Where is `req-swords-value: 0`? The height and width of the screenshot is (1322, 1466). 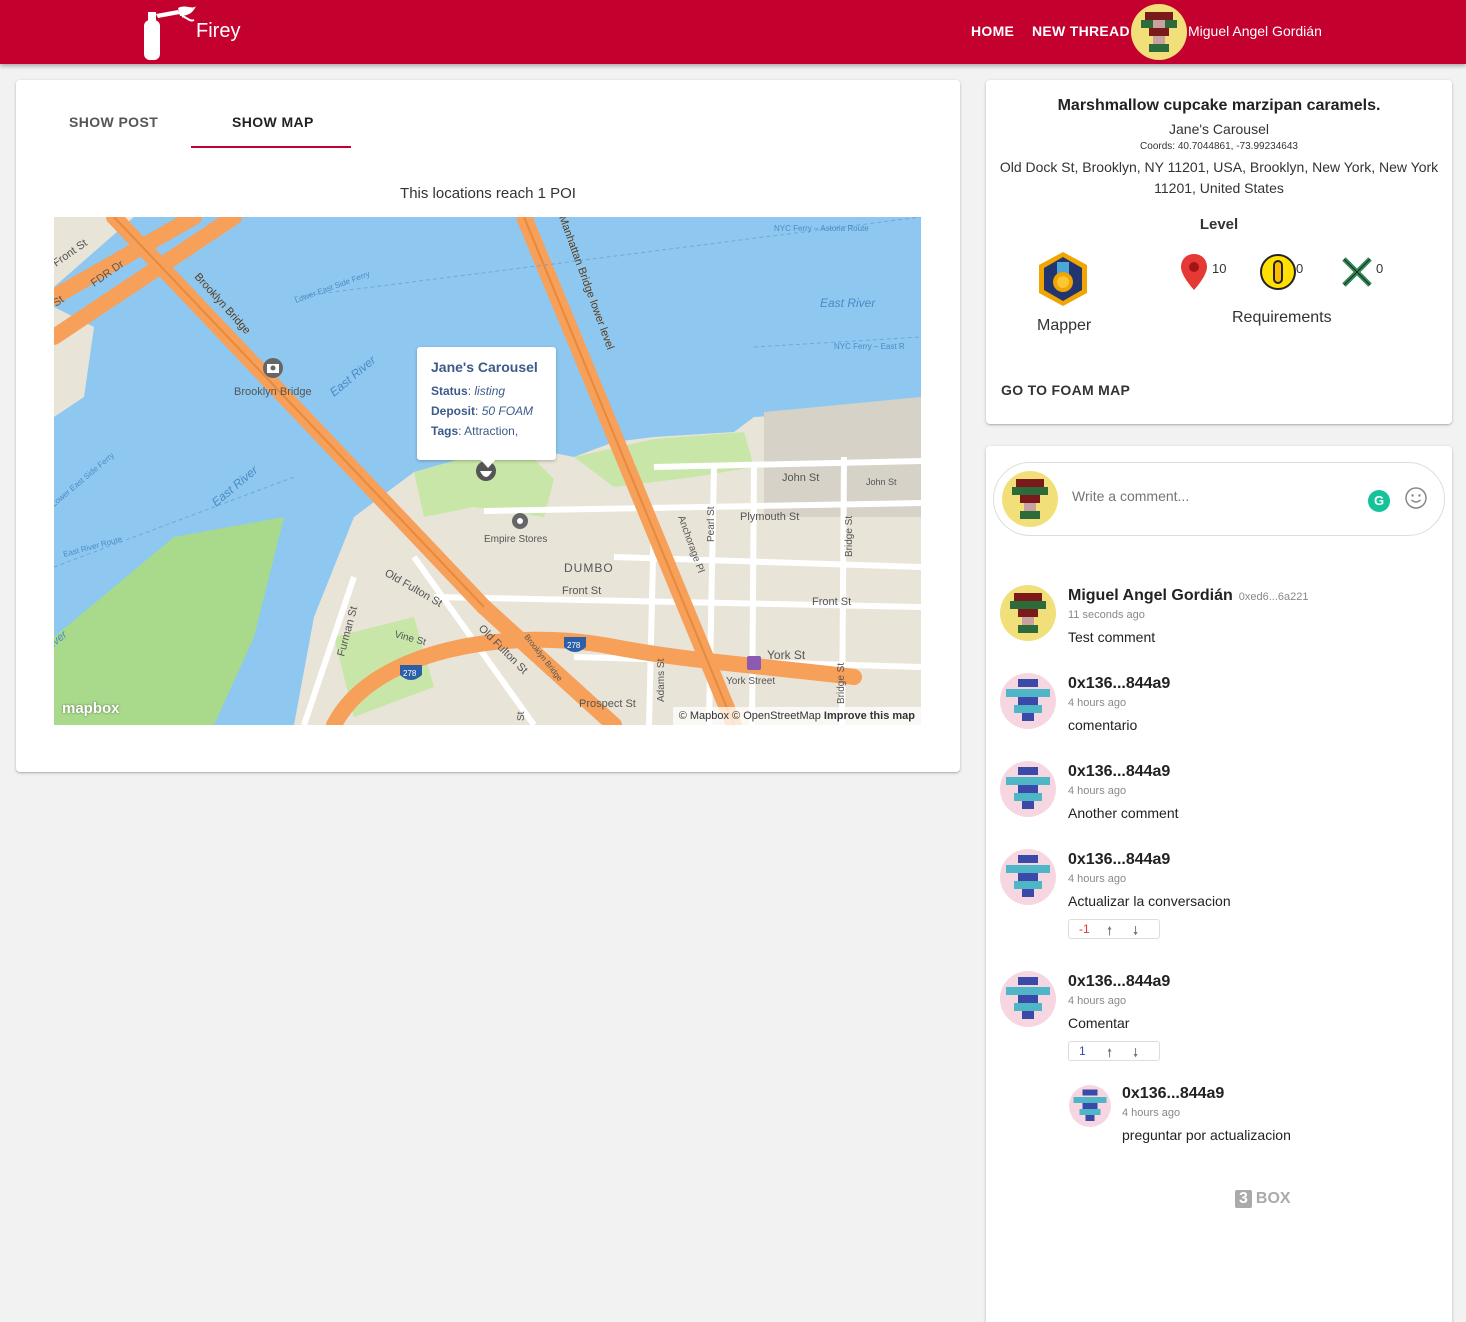
req-swords-value: 0 is located at coordinates (1380, 268).